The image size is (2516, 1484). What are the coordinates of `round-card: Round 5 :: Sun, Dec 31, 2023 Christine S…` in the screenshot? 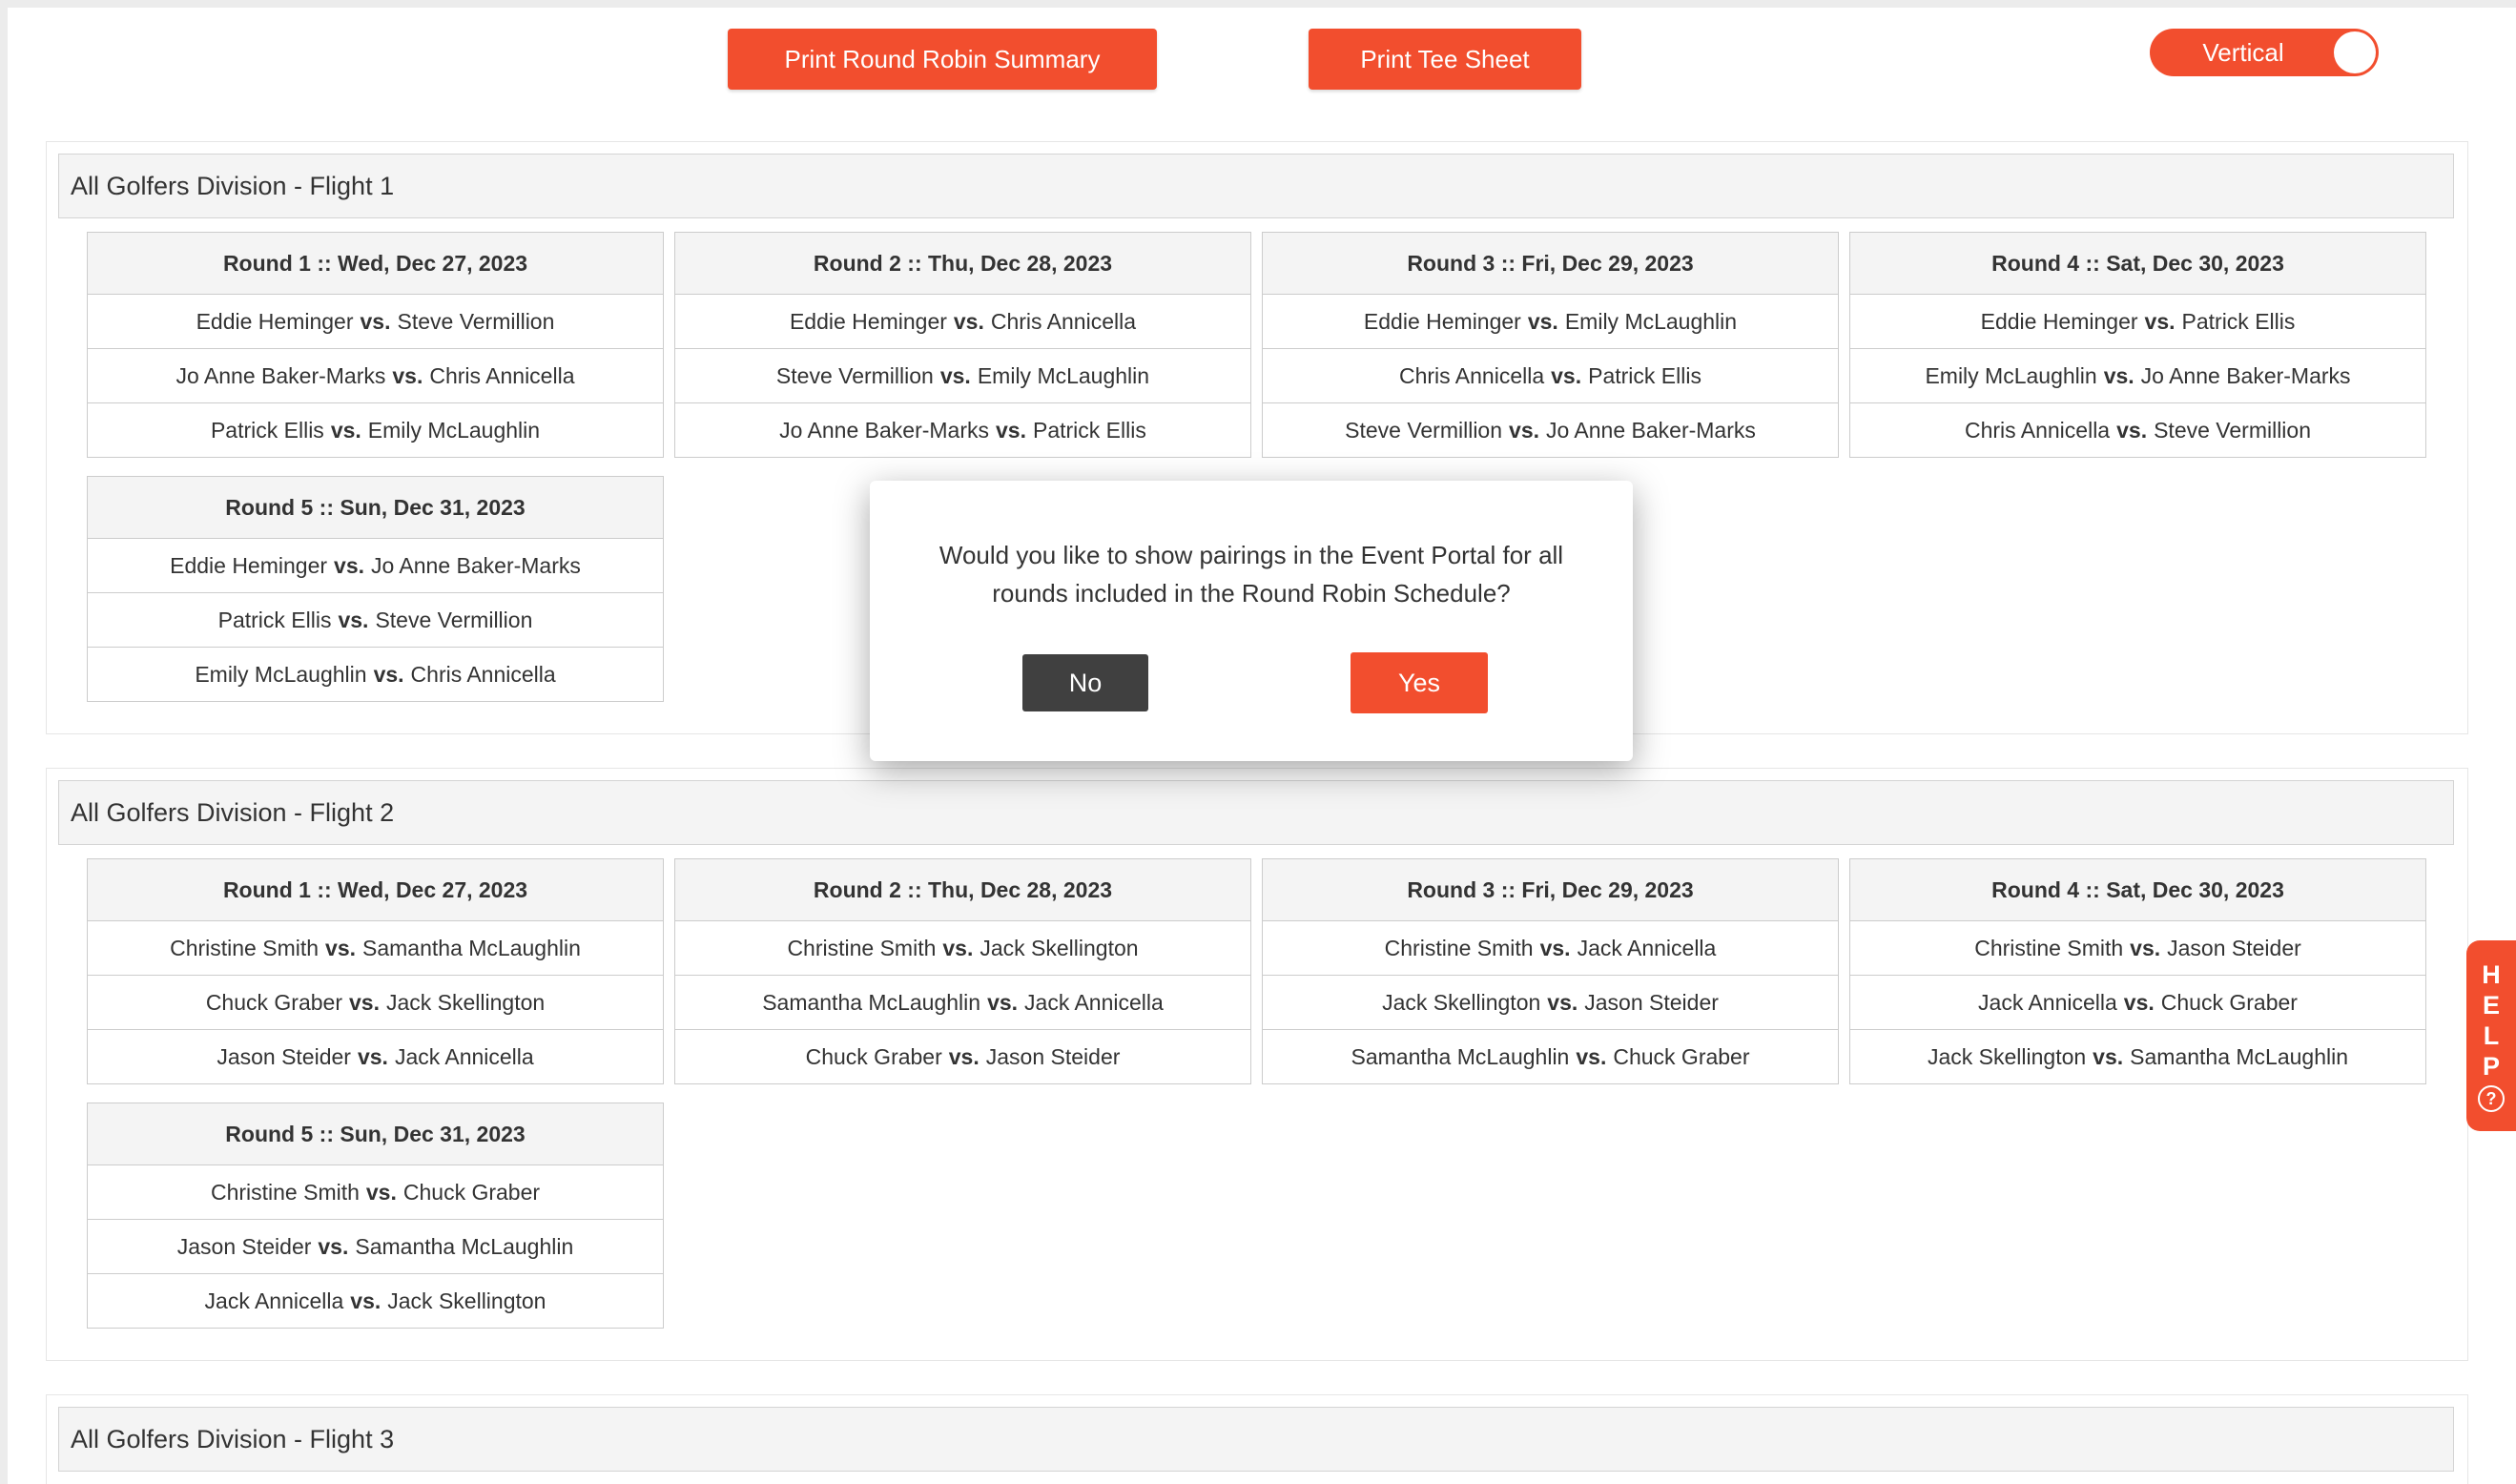 It's located at (375, 1216).